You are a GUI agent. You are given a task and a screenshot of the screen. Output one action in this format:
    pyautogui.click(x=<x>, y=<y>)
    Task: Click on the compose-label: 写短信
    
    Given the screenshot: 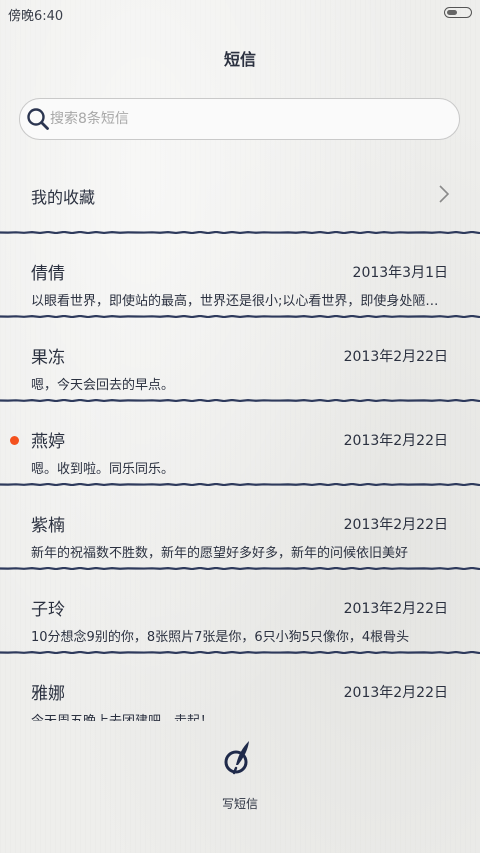 What is the action you would take?
    pyautogui.click(x=239, y=804)
    